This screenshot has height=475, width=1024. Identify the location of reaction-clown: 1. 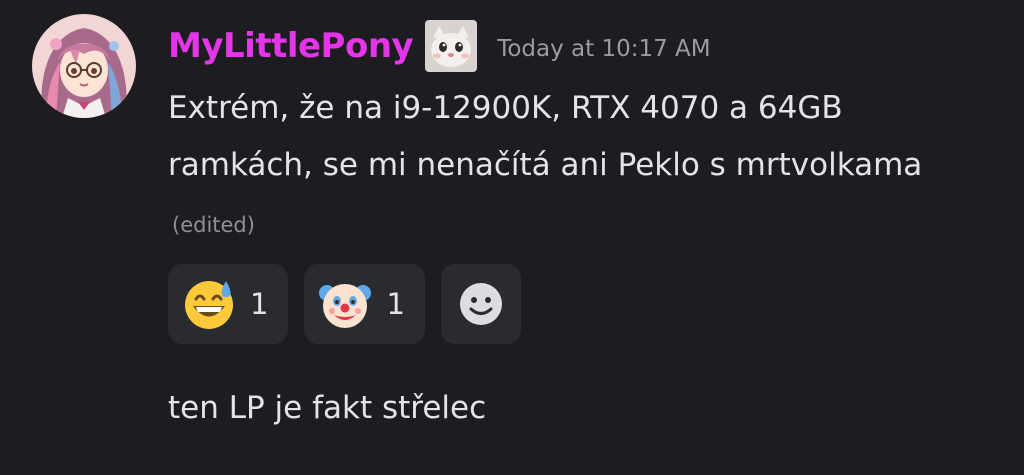
(364, 304).